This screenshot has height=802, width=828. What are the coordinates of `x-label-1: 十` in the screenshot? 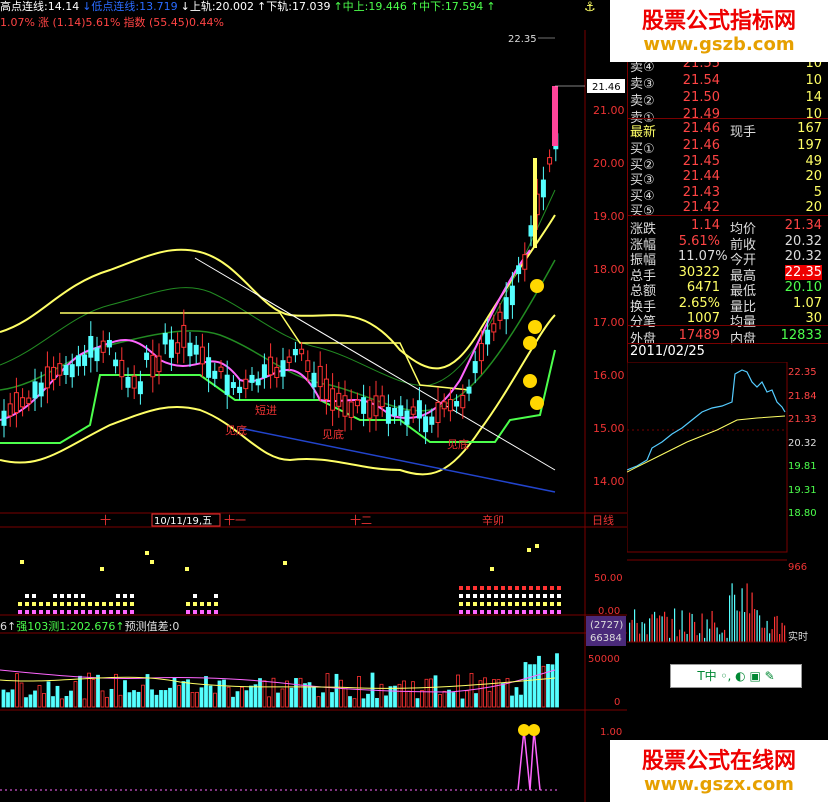 It's located at (105, 520).